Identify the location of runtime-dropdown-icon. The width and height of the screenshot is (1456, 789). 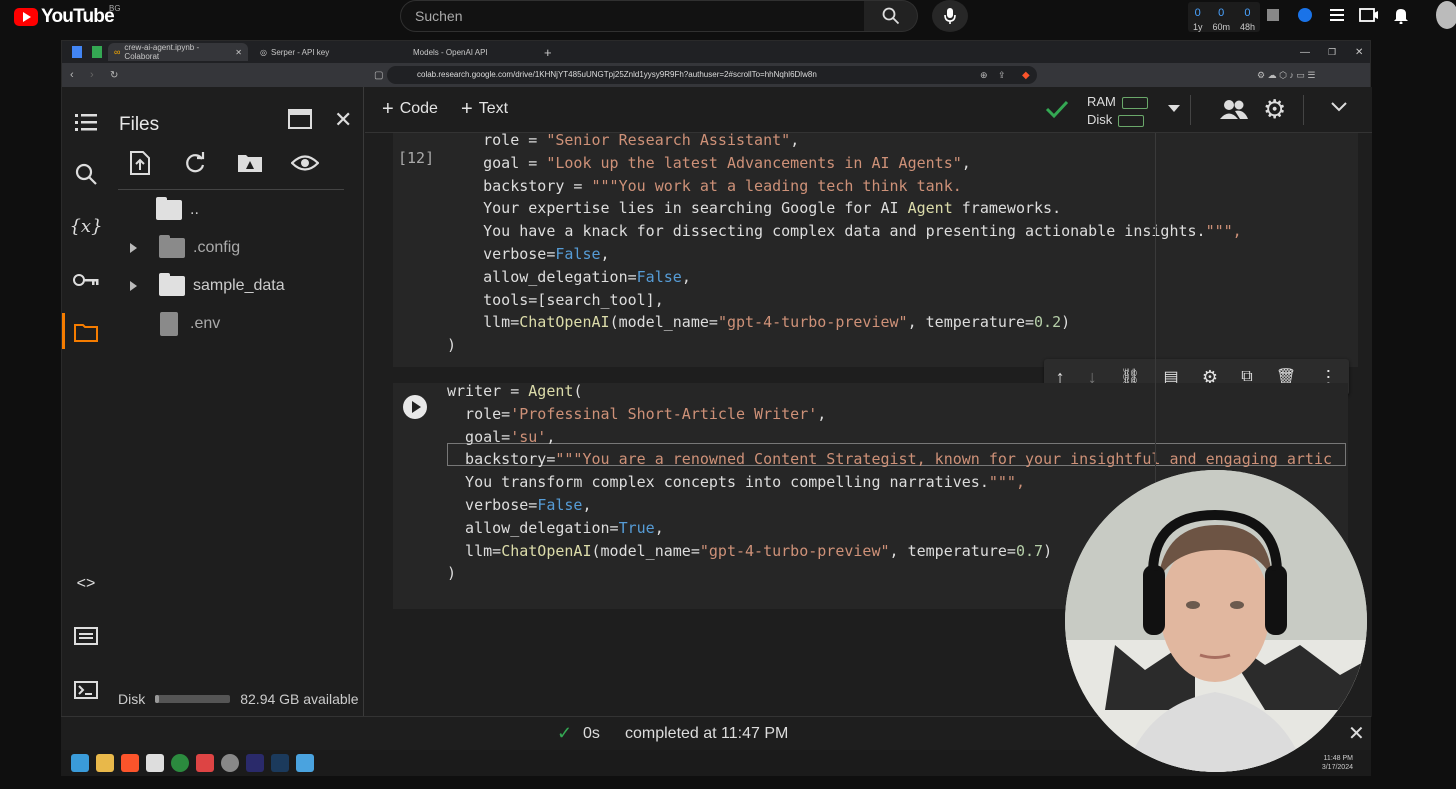
(1174, 108).